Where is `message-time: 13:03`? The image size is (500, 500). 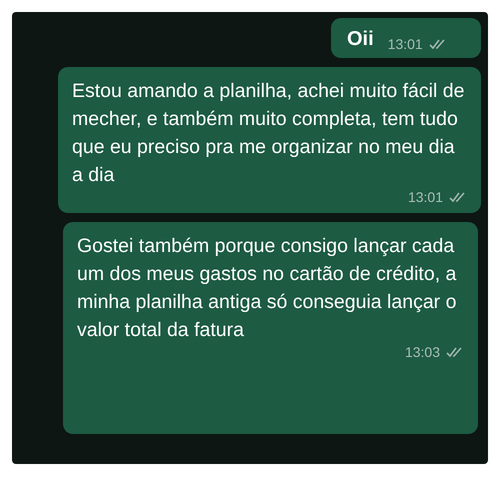 message-time: 13:03 is located at coordinates (422, 352).